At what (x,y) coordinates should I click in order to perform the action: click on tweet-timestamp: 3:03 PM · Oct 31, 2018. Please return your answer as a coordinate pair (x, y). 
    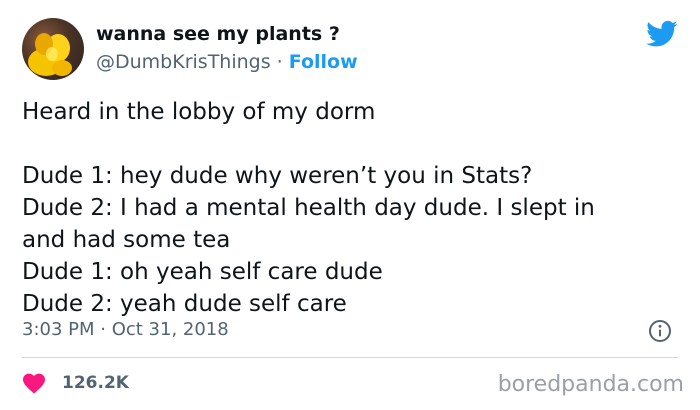
    Looking at the image, I should click on (125, 330).